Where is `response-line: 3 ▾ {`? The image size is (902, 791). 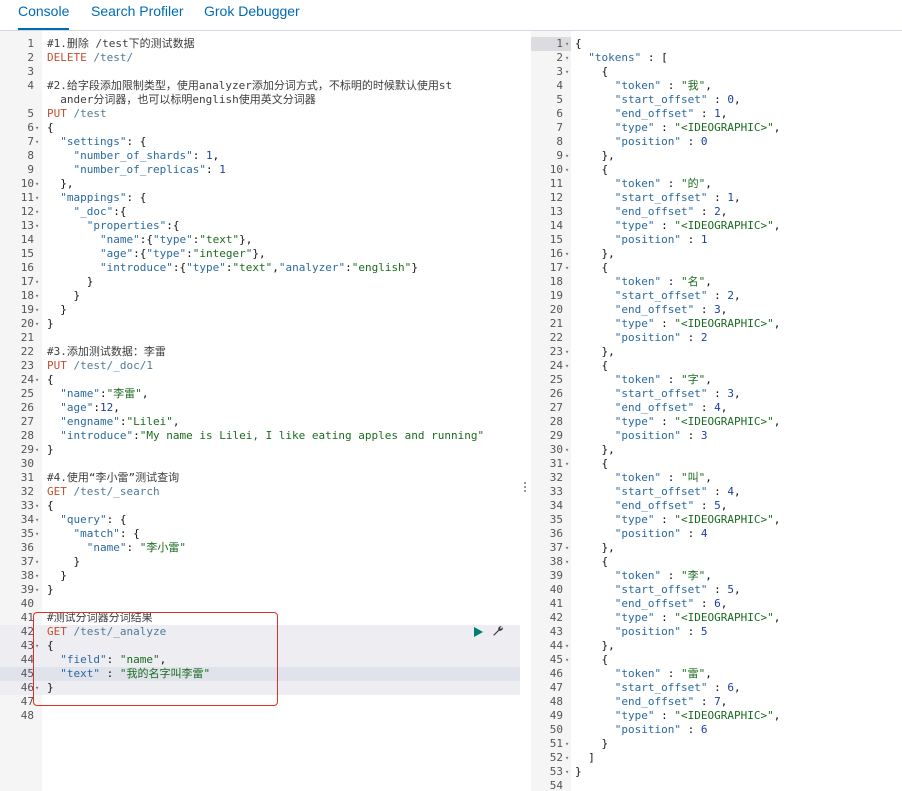
response-line: 3 ▾ { is located at coordinates (716, 72).